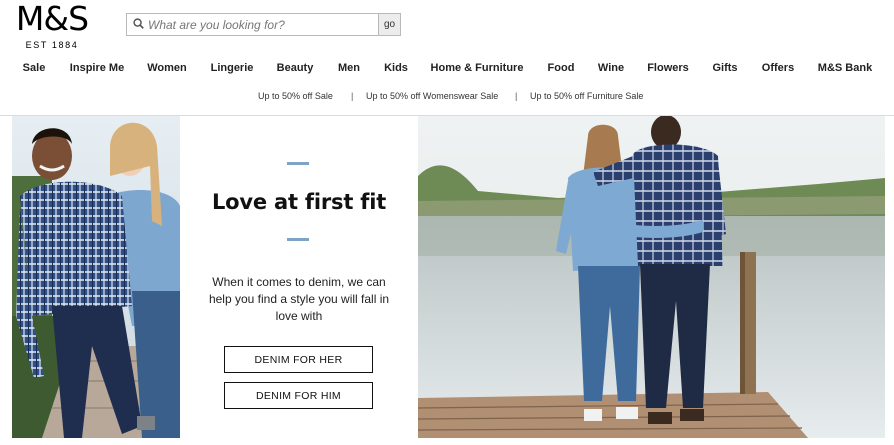  What do you see at coordinates (389, 24) in the screenshot?
I see `search-go-button: go` at bounding box center [389, 24].